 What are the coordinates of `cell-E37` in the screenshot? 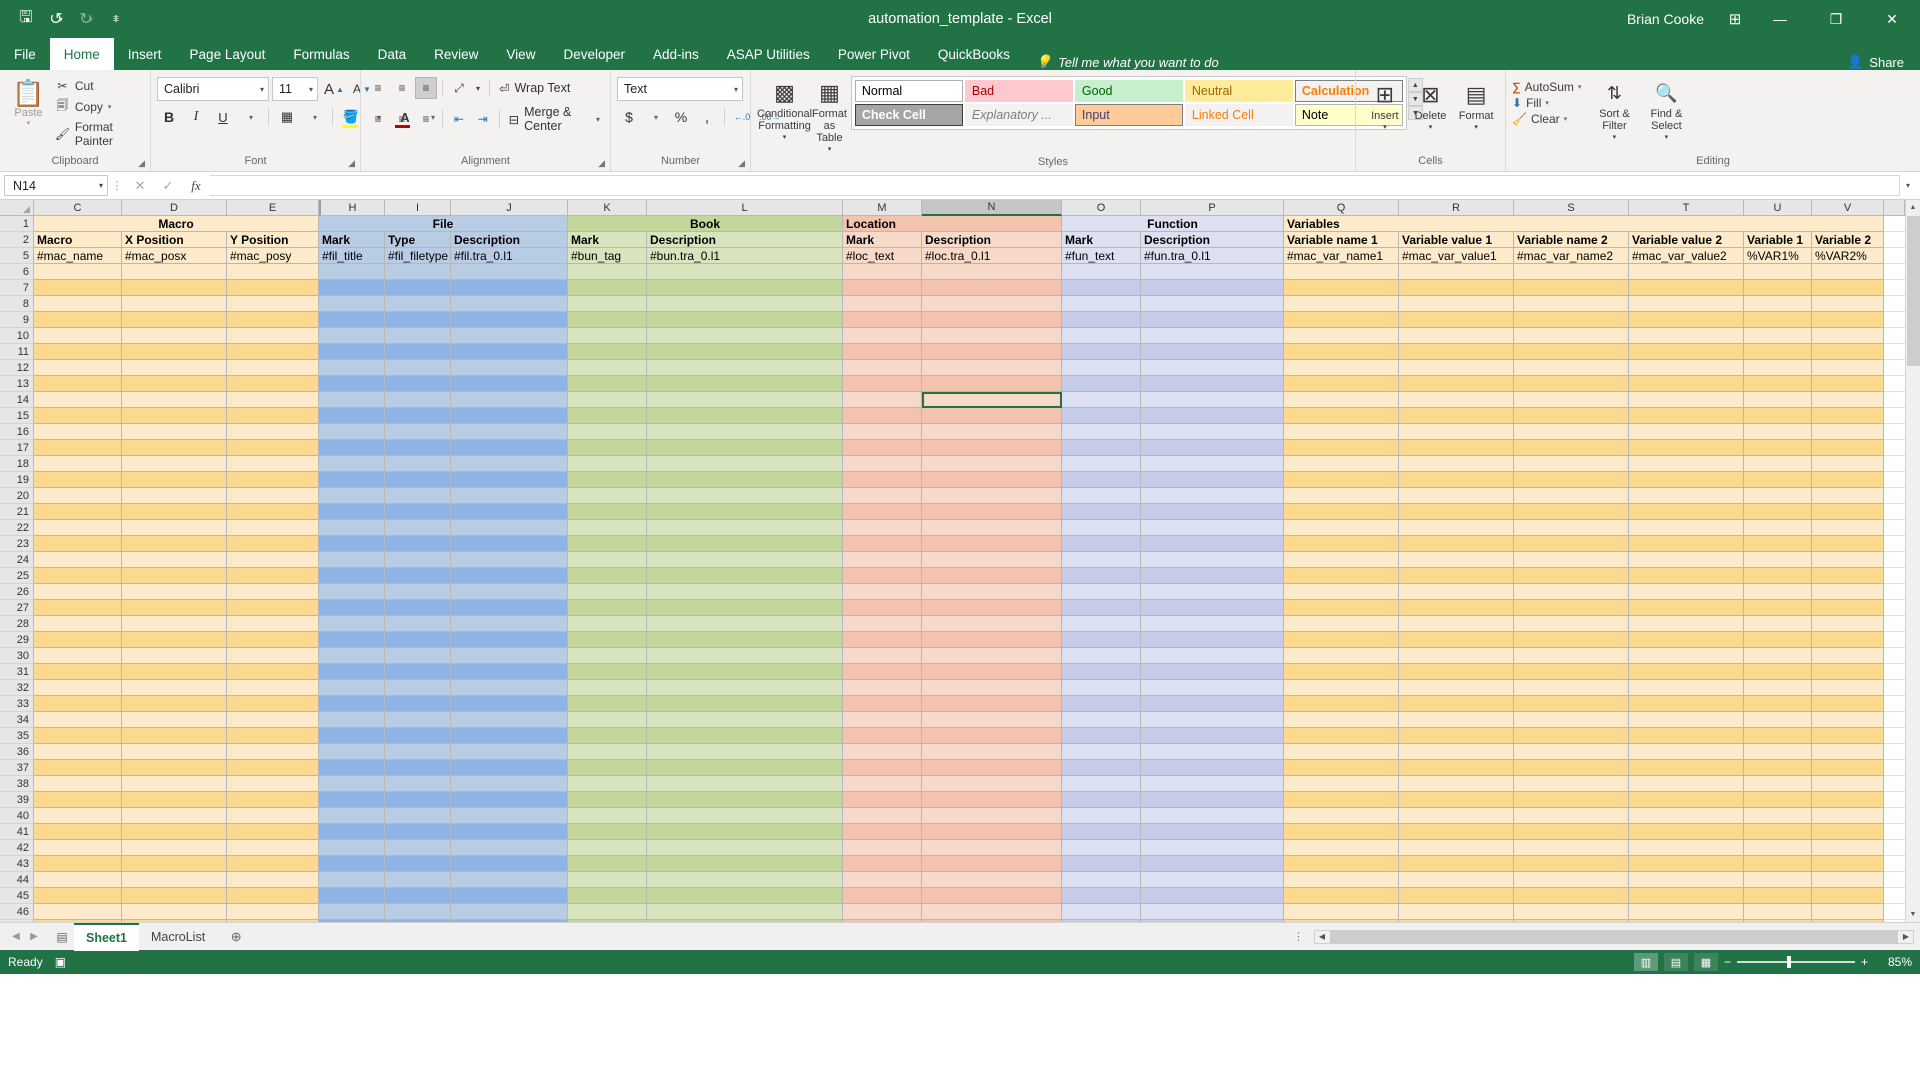 It's located at (273, 768).